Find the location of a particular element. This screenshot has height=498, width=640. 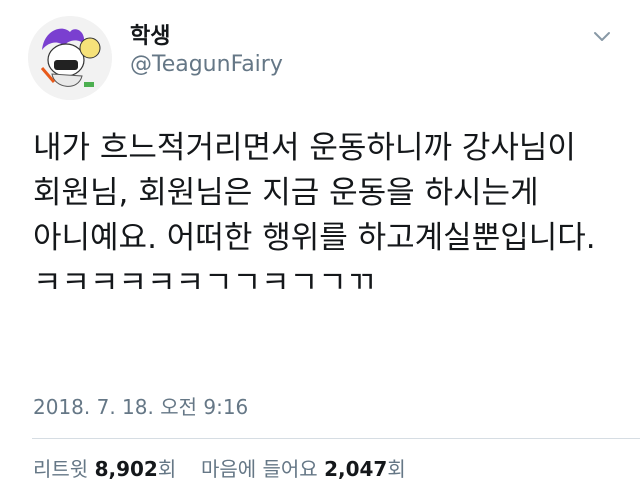

likes-unit: 회 is located at coordinates (396, 469).